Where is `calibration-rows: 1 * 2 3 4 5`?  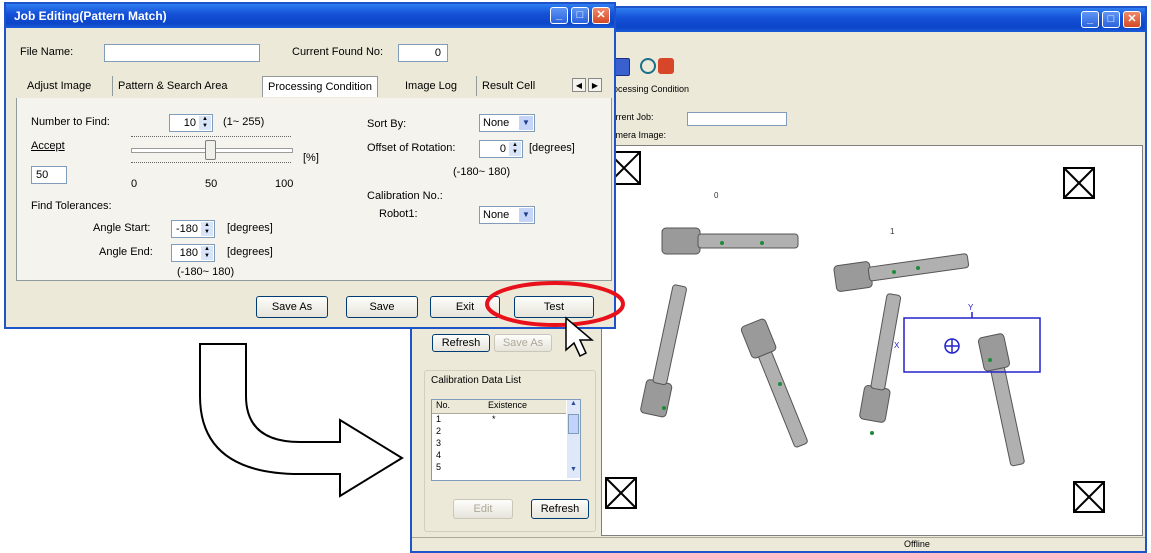 calibration-rows: 1 * 2 3 4 5 is located at coordinates (499, 444).